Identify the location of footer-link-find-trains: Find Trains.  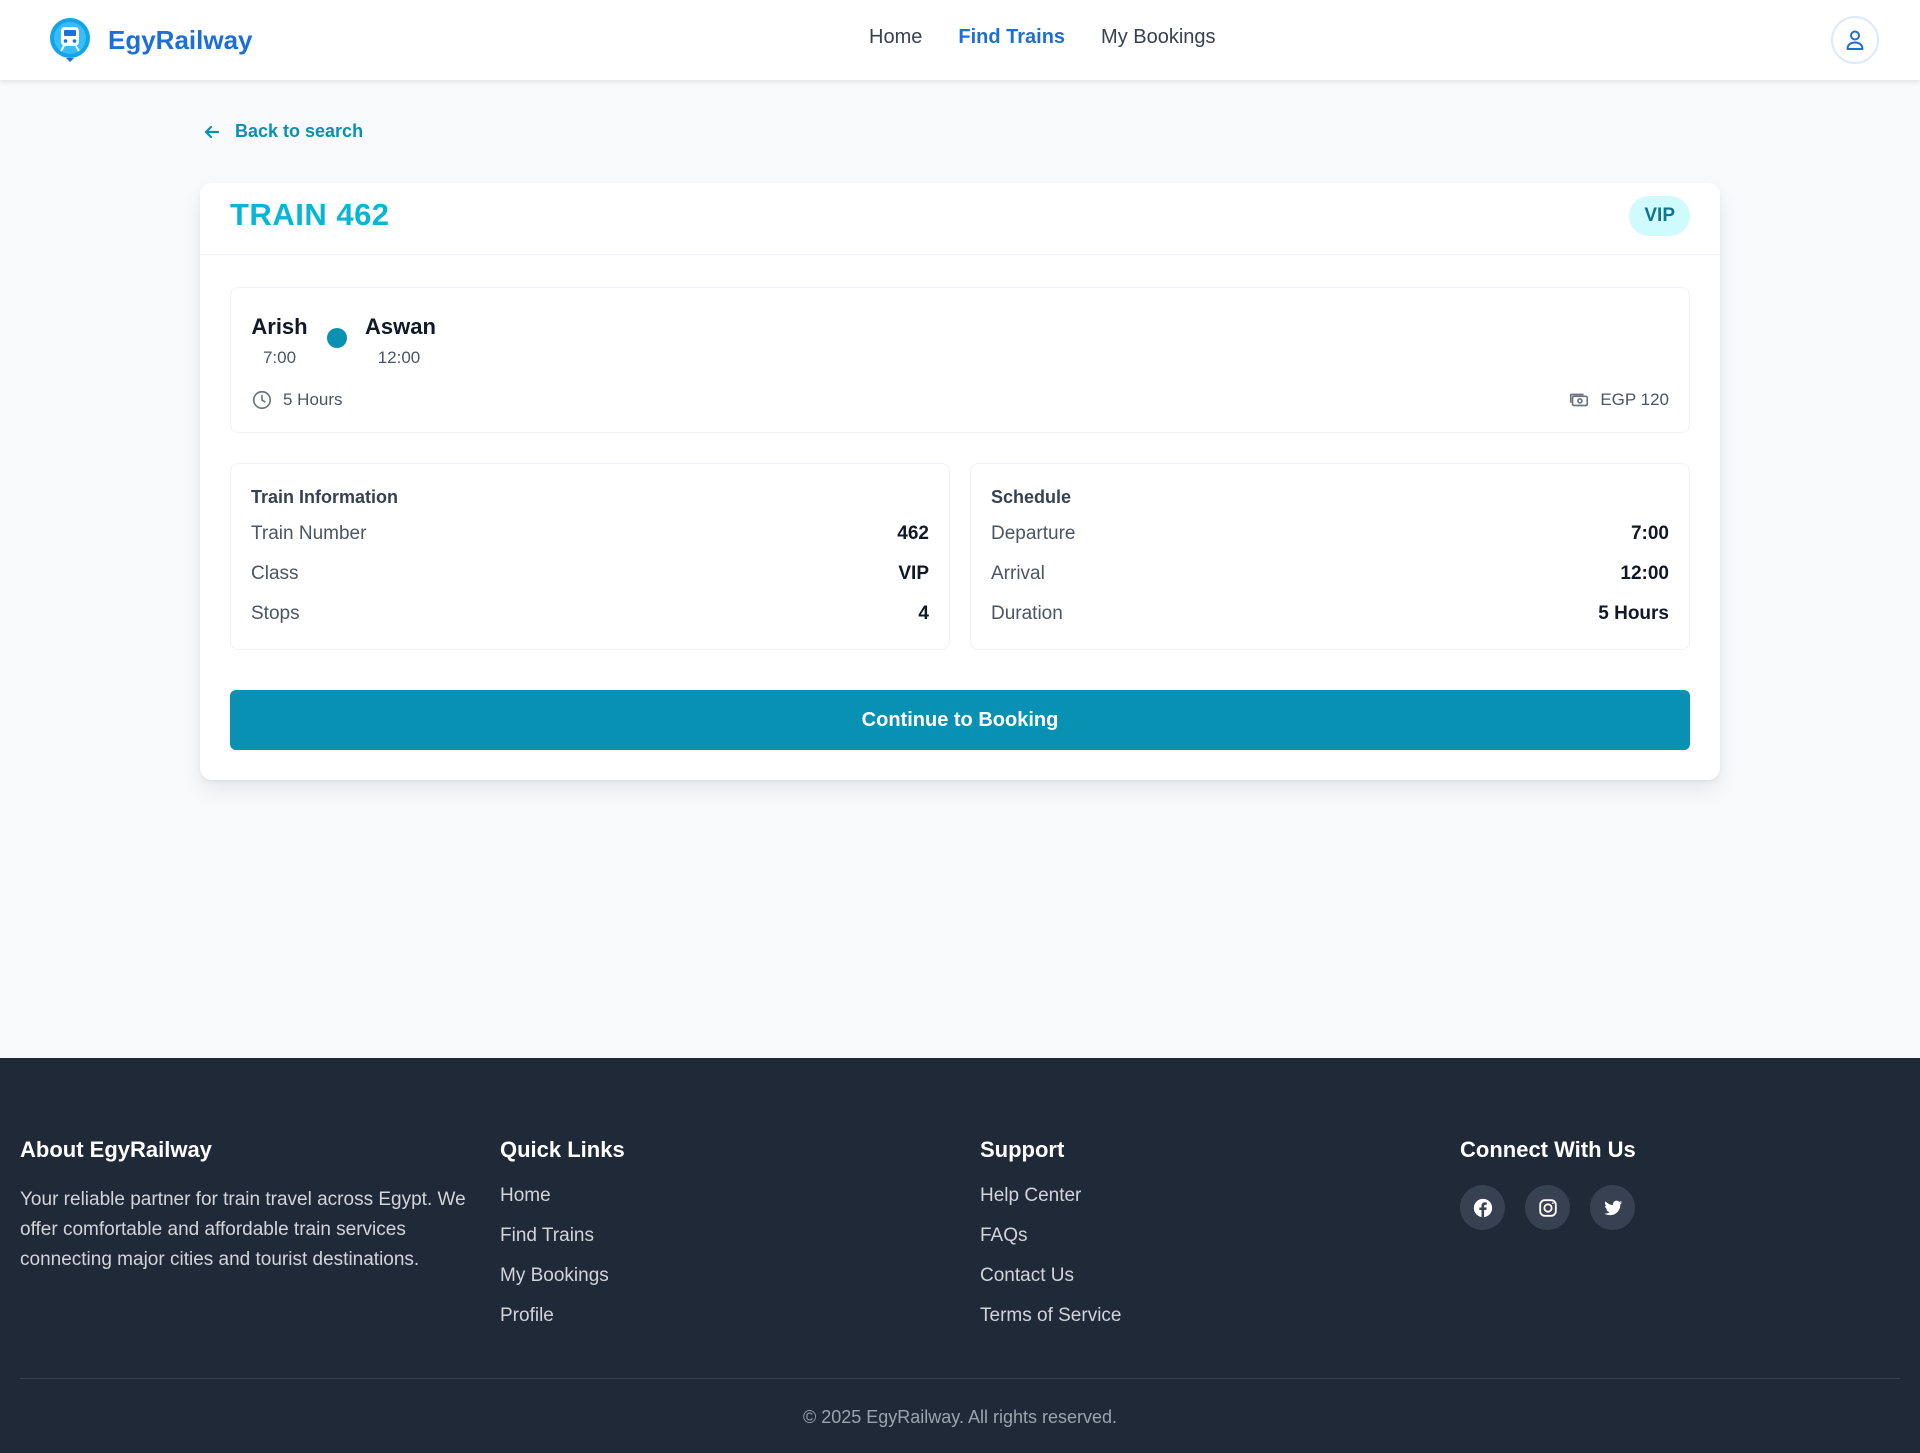
(547, 1235).